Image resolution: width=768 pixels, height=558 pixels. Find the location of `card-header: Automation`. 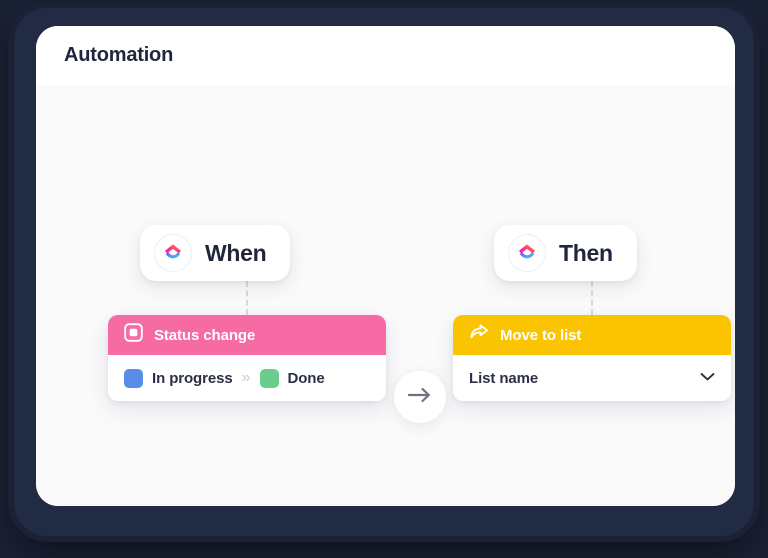

card-header: Automation is located at coordinates (385, 55).